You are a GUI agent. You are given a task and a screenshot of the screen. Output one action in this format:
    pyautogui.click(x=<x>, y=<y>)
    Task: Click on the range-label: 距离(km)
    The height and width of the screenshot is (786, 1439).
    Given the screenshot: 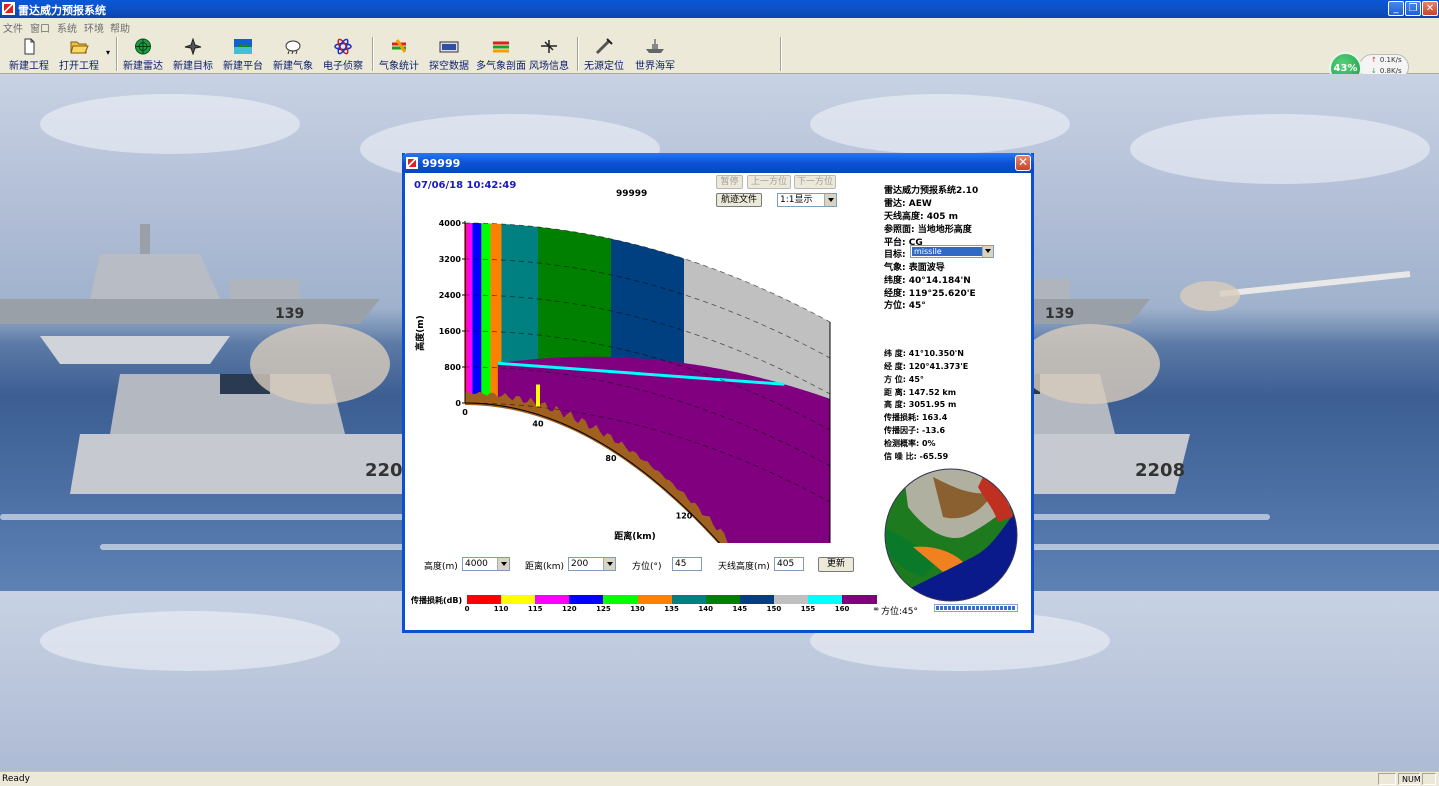 What is the action you would take?
    pyautogui.click(x=545, y=567)
    